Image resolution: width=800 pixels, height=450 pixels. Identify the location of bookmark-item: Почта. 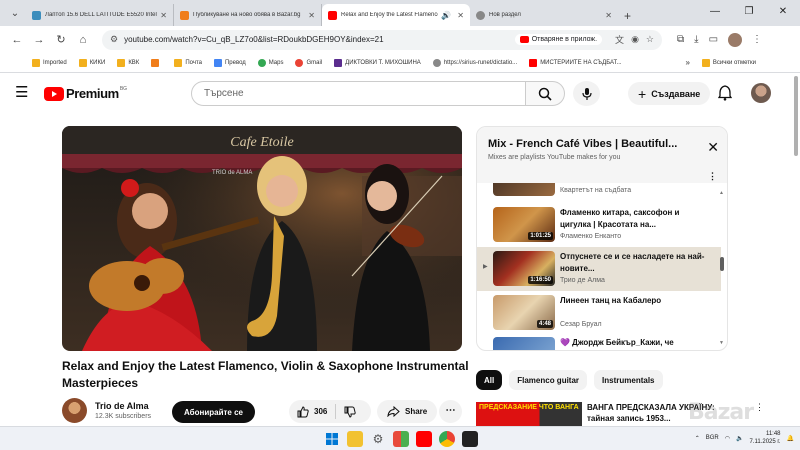
(188, 62).